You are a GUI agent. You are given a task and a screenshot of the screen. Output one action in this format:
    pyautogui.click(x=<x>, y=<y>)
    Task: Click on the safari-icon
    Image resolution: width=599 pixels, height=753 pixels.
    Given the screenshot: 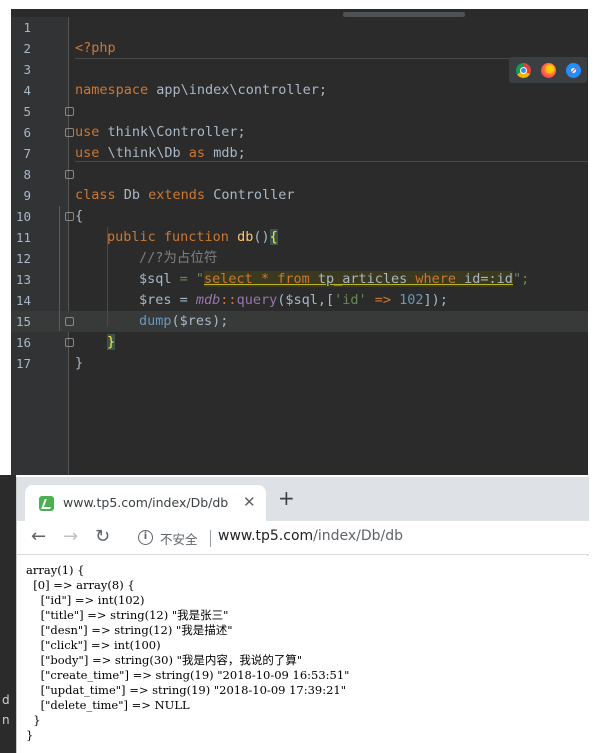 What is the action you would take?
    pyautogui.click(x=573, y=70)
    